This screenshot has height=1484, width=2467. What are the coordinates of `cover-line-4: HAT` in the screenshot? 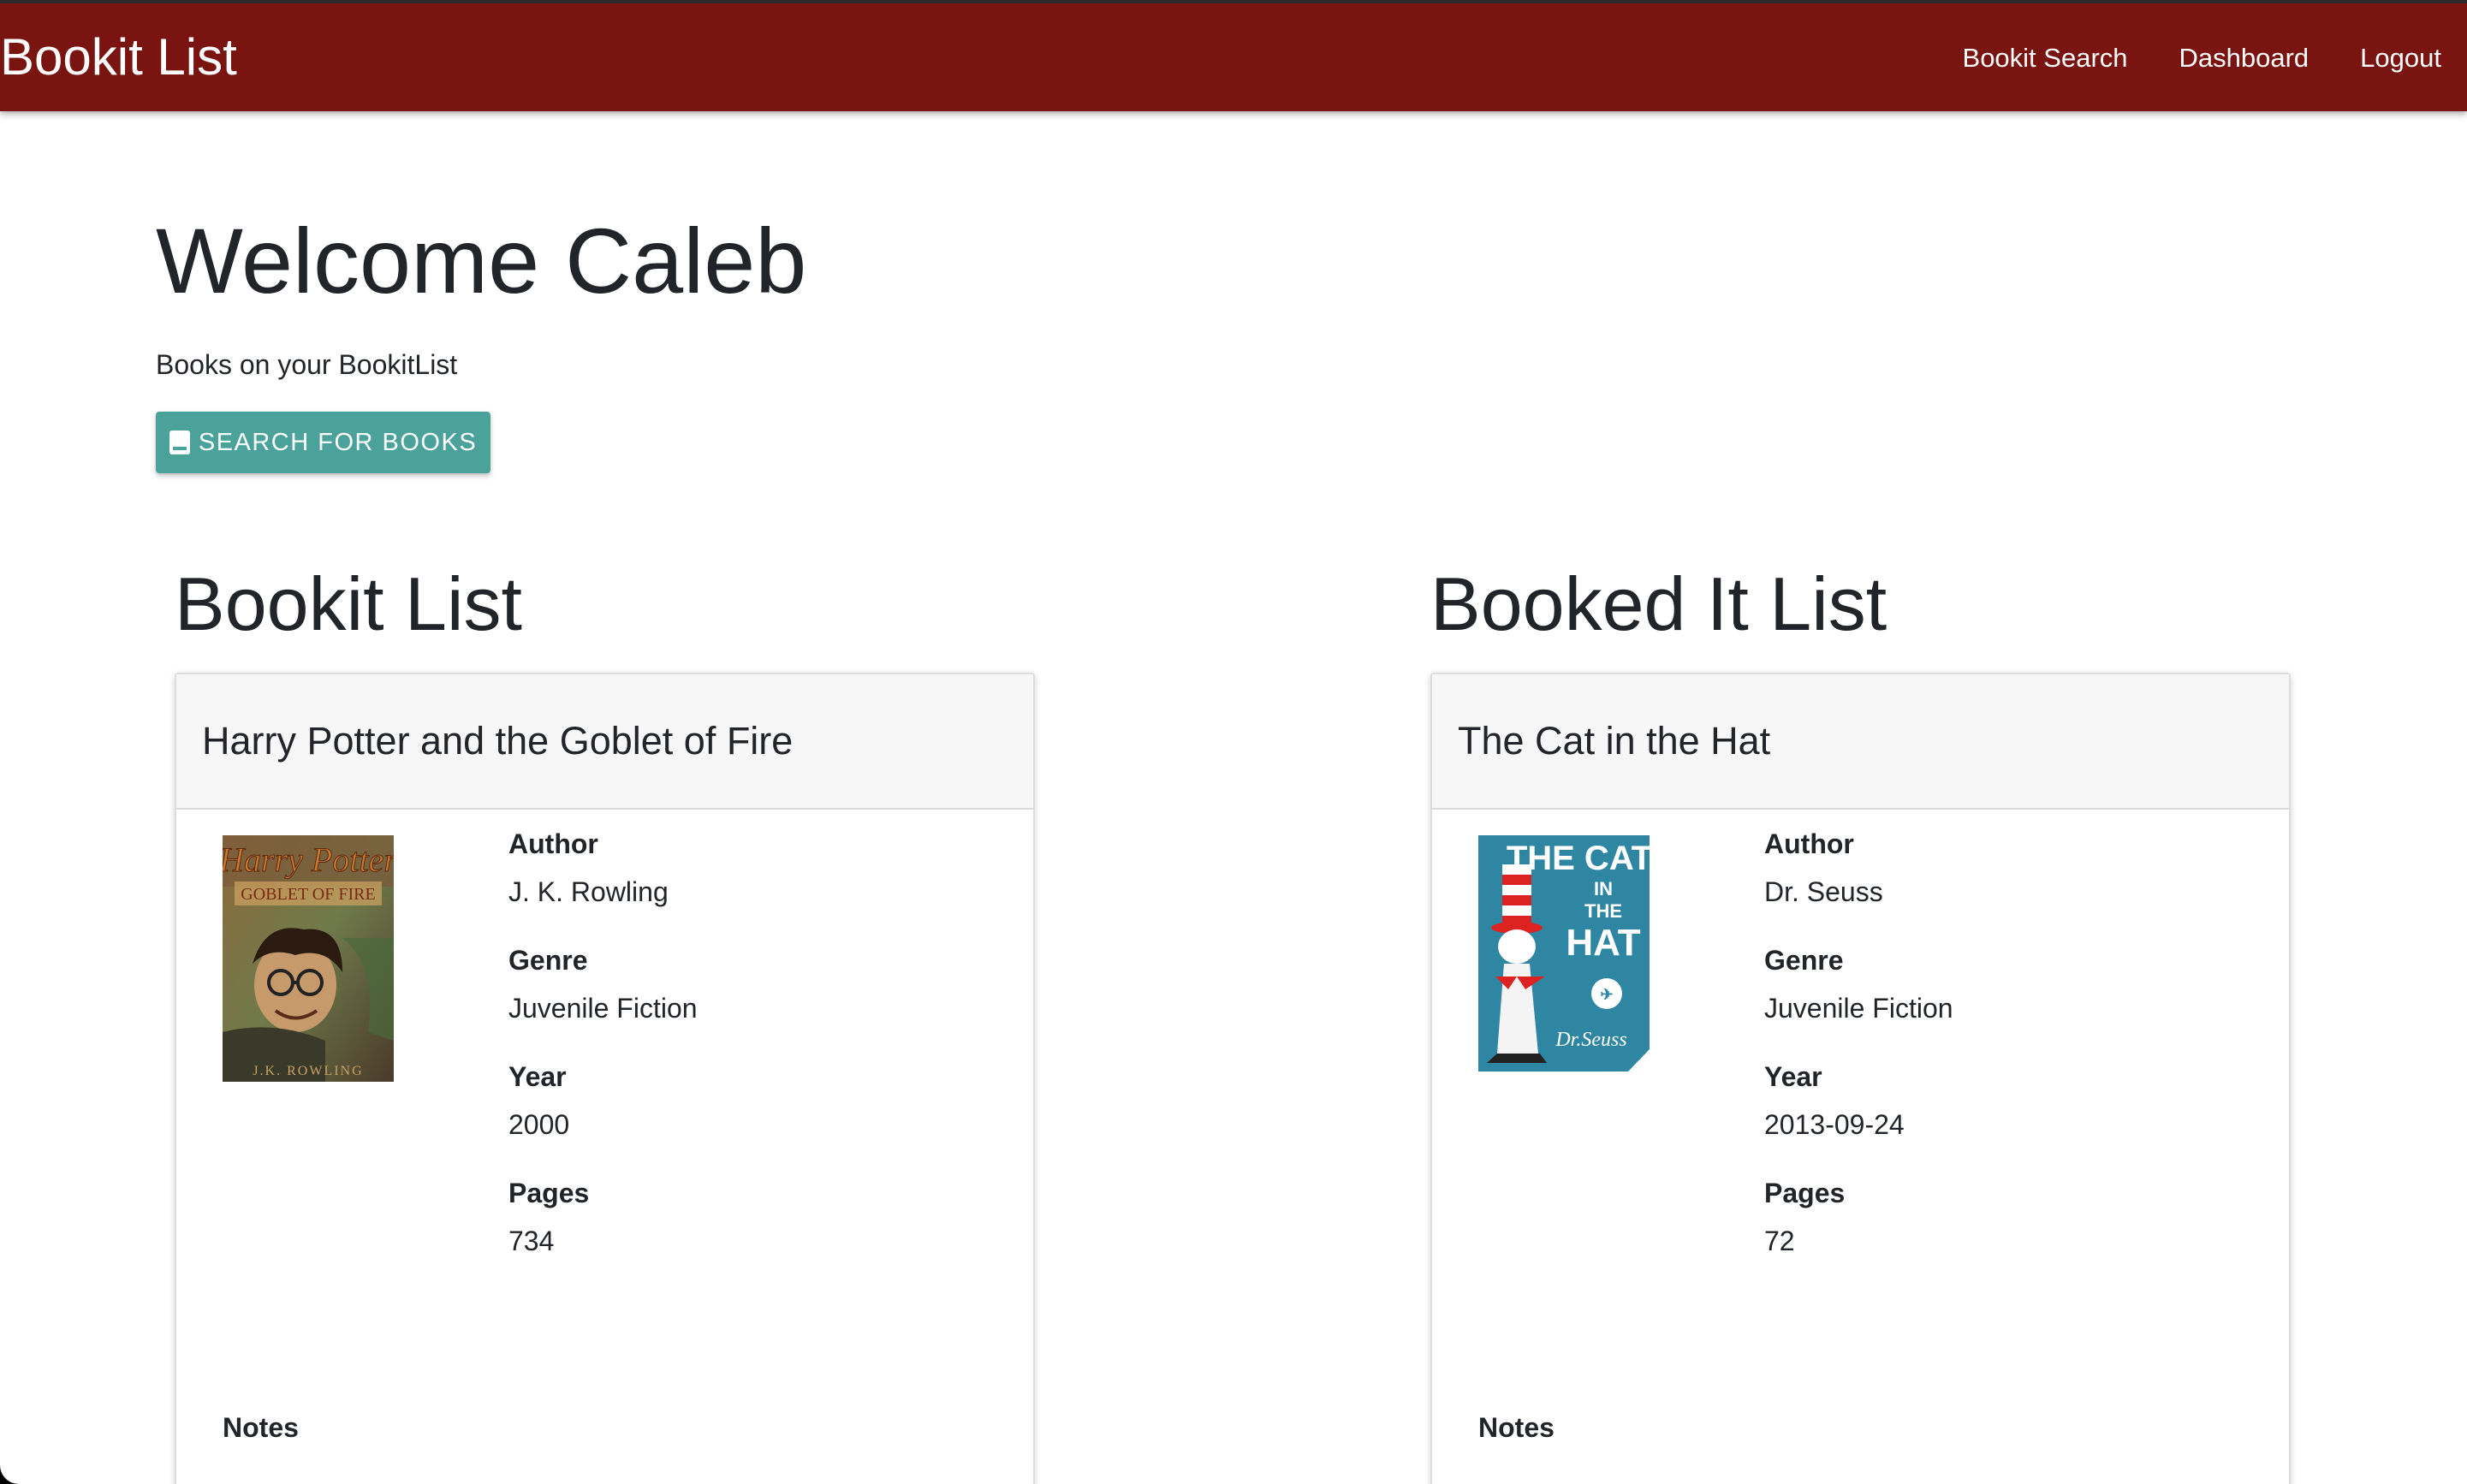 It's located at (1603, 943).